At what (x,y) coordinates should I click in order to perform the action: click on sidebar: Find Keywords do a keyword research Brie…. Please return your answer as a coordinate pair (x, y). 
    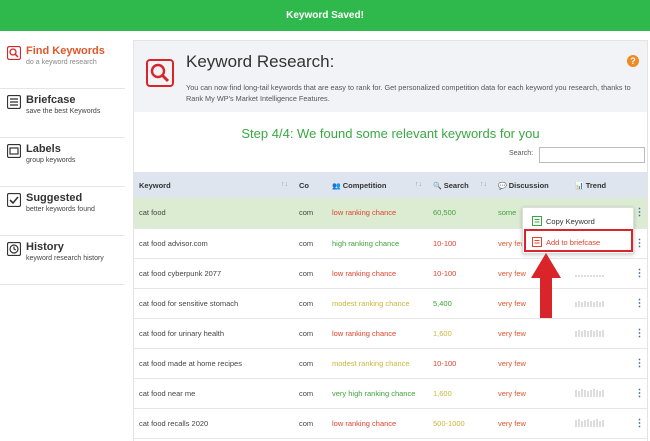
    Looking at the image, I should click on (62, 162).